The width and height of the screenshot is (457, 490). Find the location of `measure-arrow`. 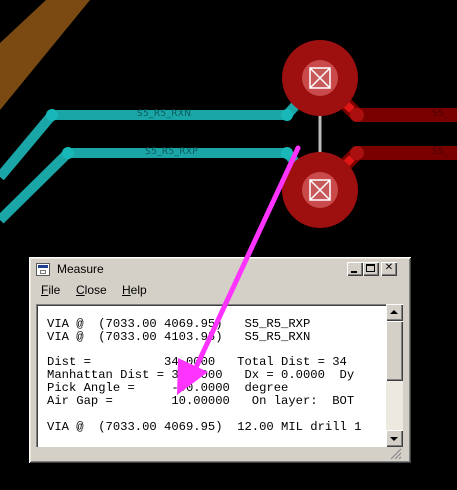

measure-arrow is located at coordinates (245, 261).